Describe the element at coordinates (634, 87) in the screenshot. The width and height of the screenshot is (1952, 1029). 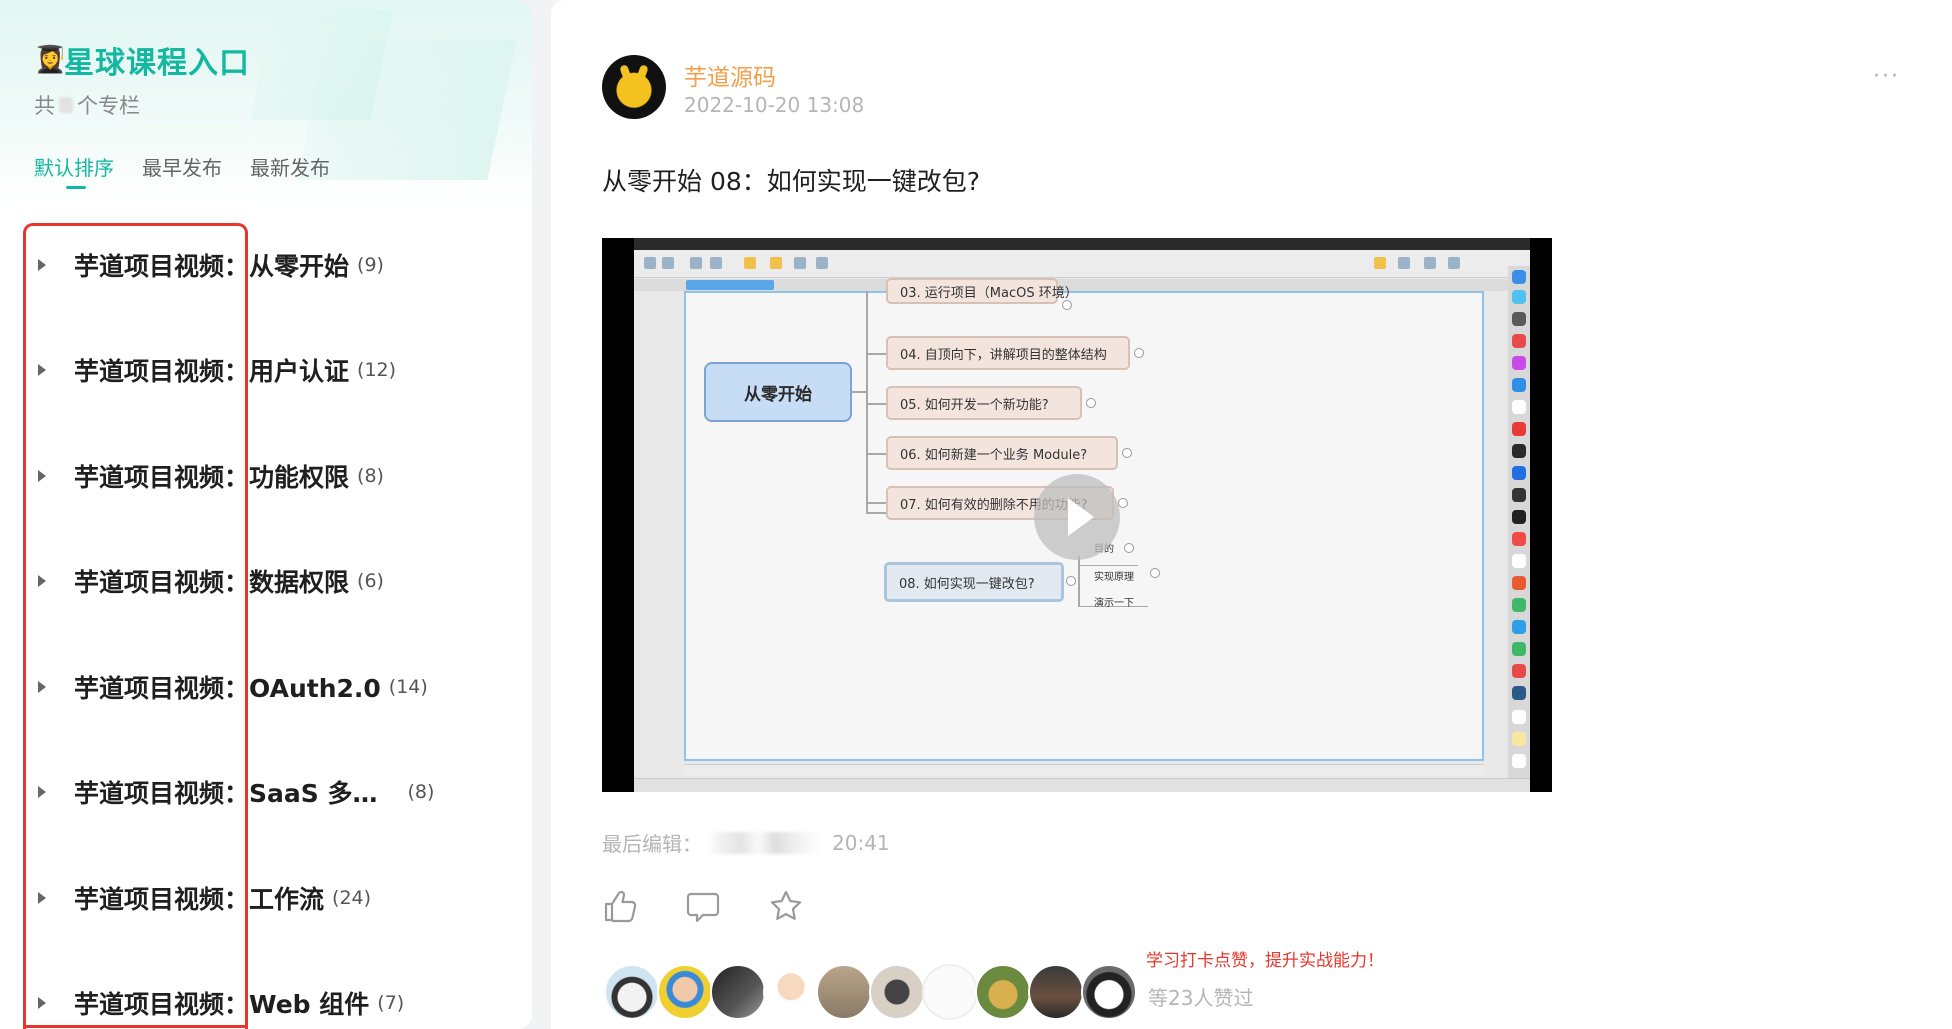
I see `author-avatar` at that location.